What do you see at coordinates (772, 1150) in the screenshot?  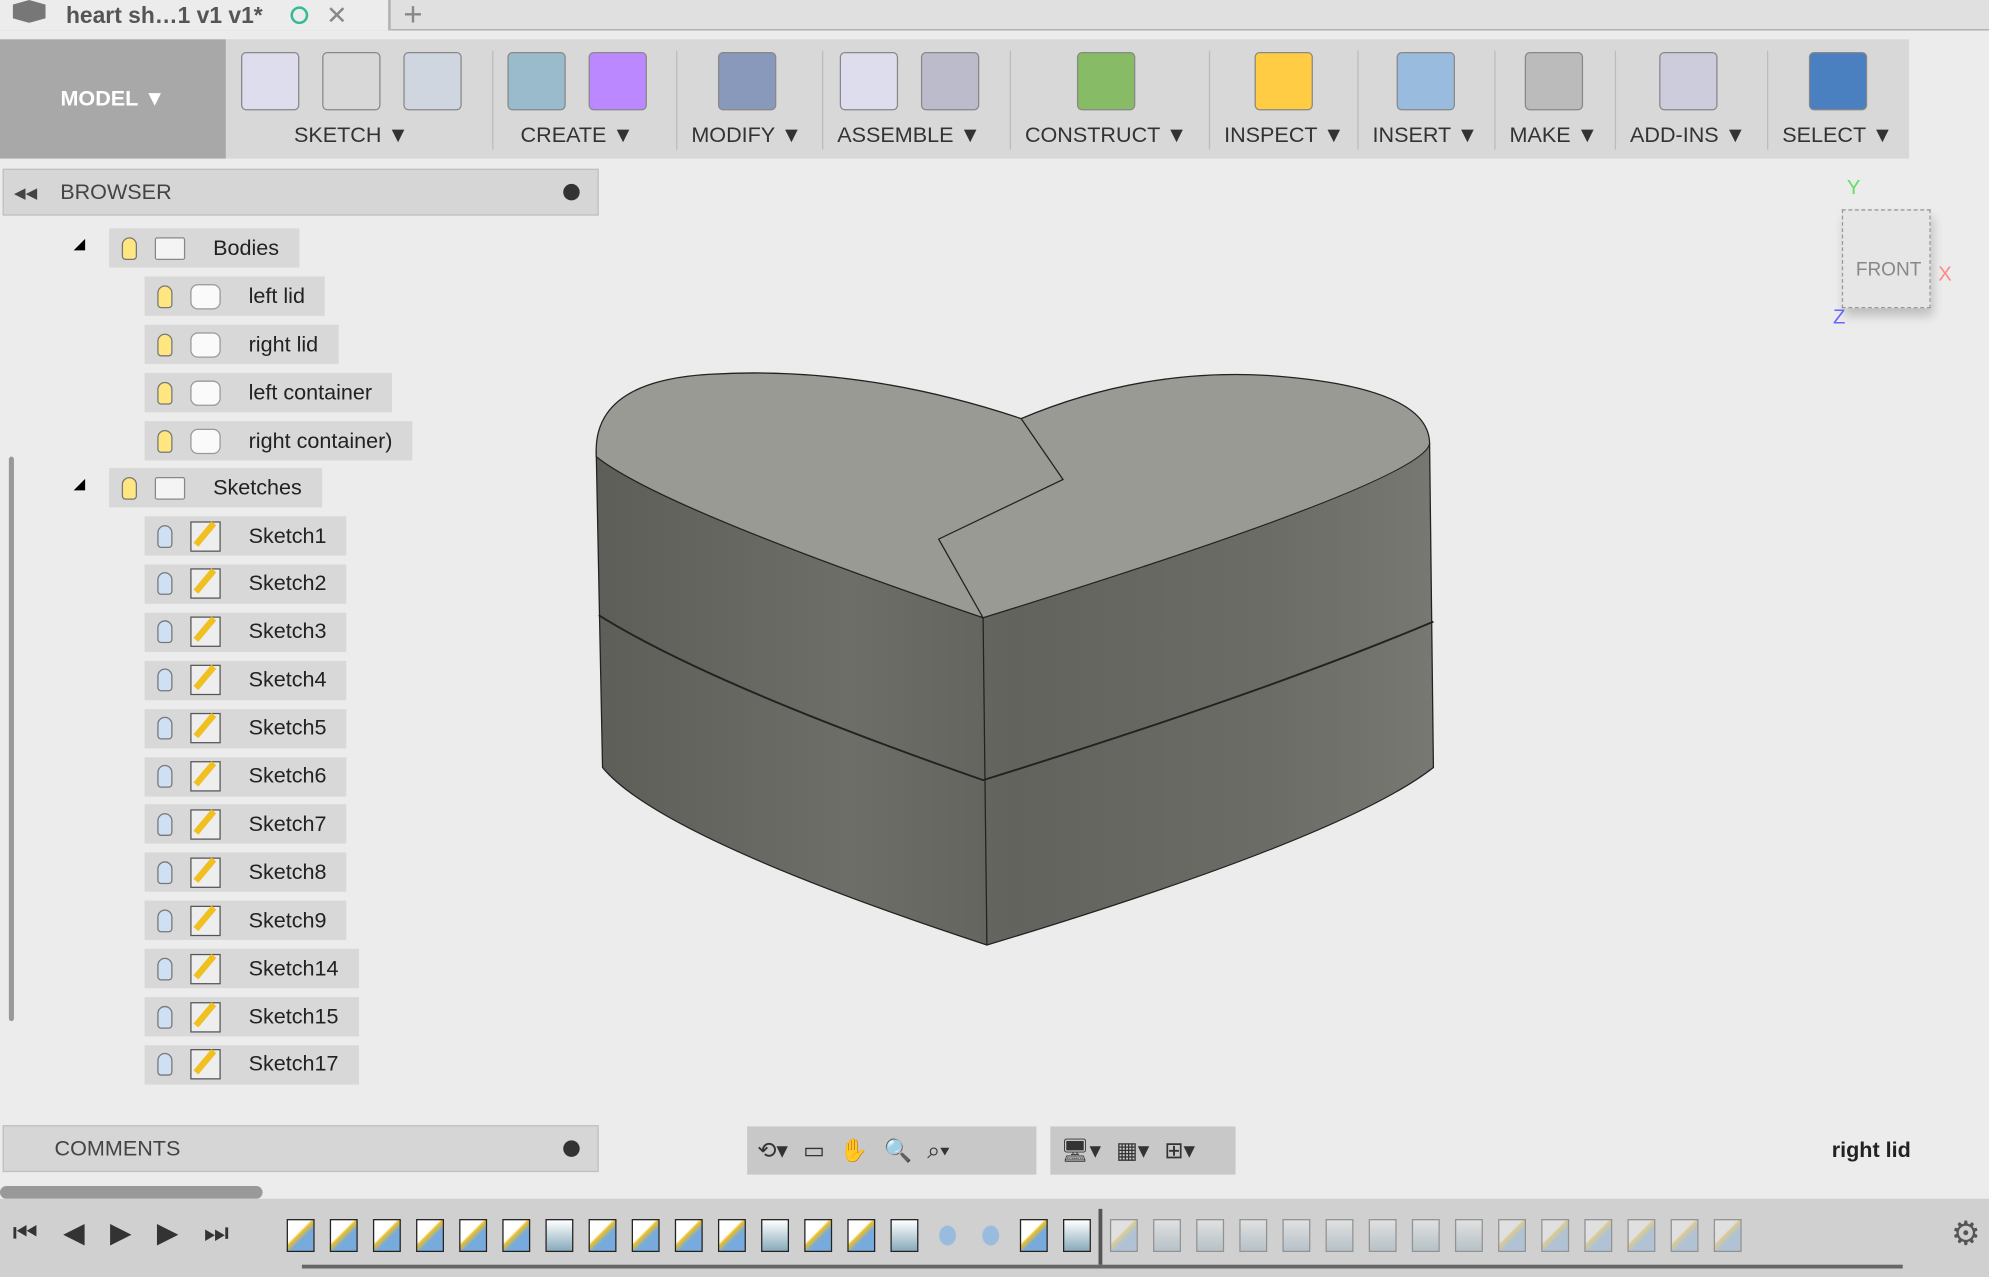 I see `orbit-icon: ⟲▾` at bounding box center [772, 1150].